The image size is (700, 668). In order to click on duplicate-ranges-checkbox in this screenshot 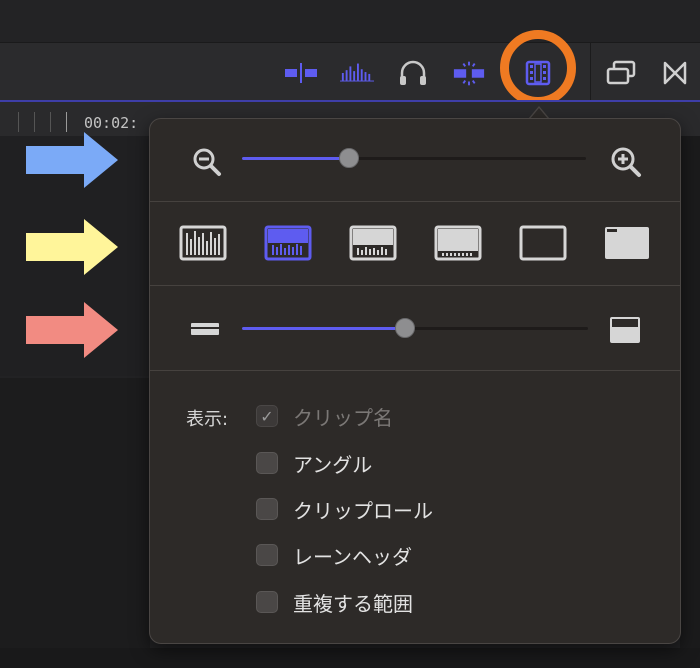, I will do `click(267, 602)`.